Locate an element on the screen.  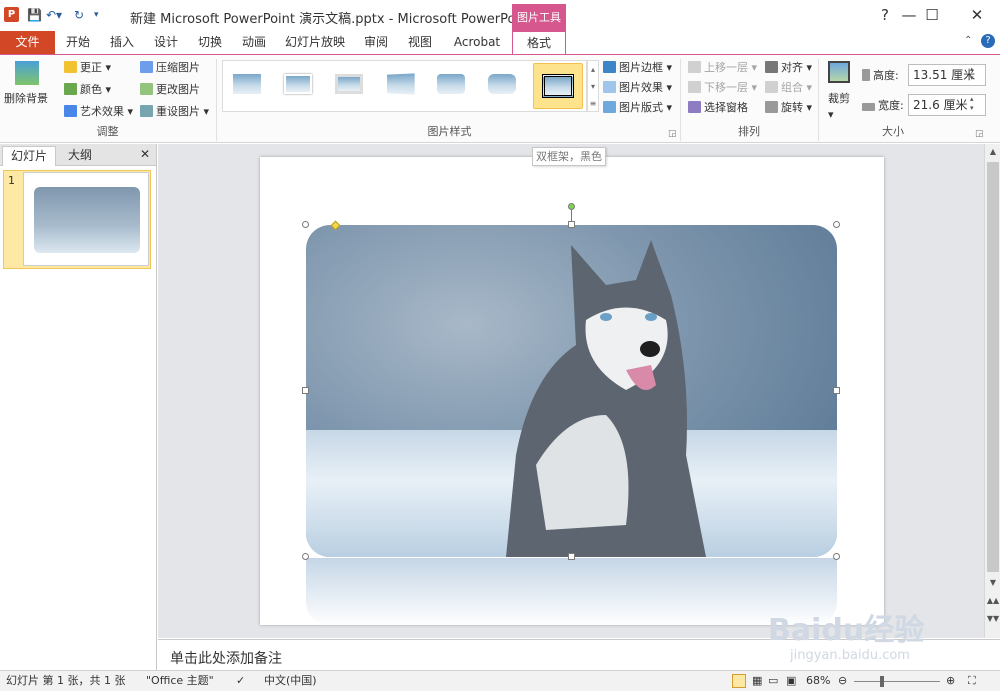
width-input: 21.6 厘米 is located at coordinates (947, 105).